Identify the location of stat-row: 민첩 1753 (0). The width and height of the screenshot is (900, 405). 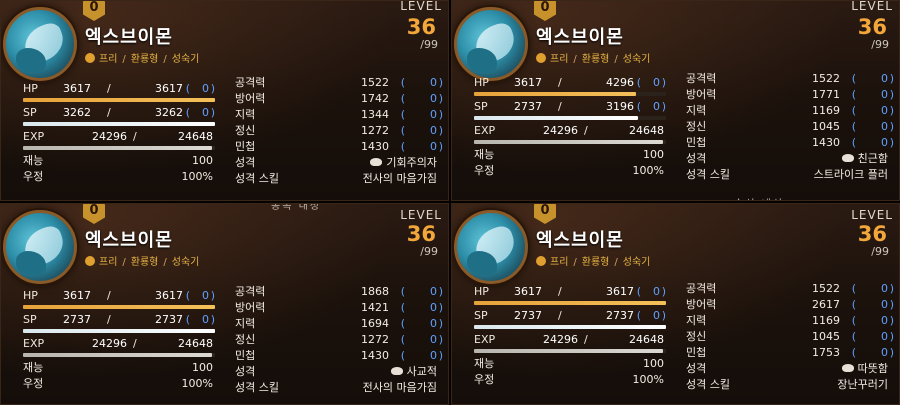
(790, 353).